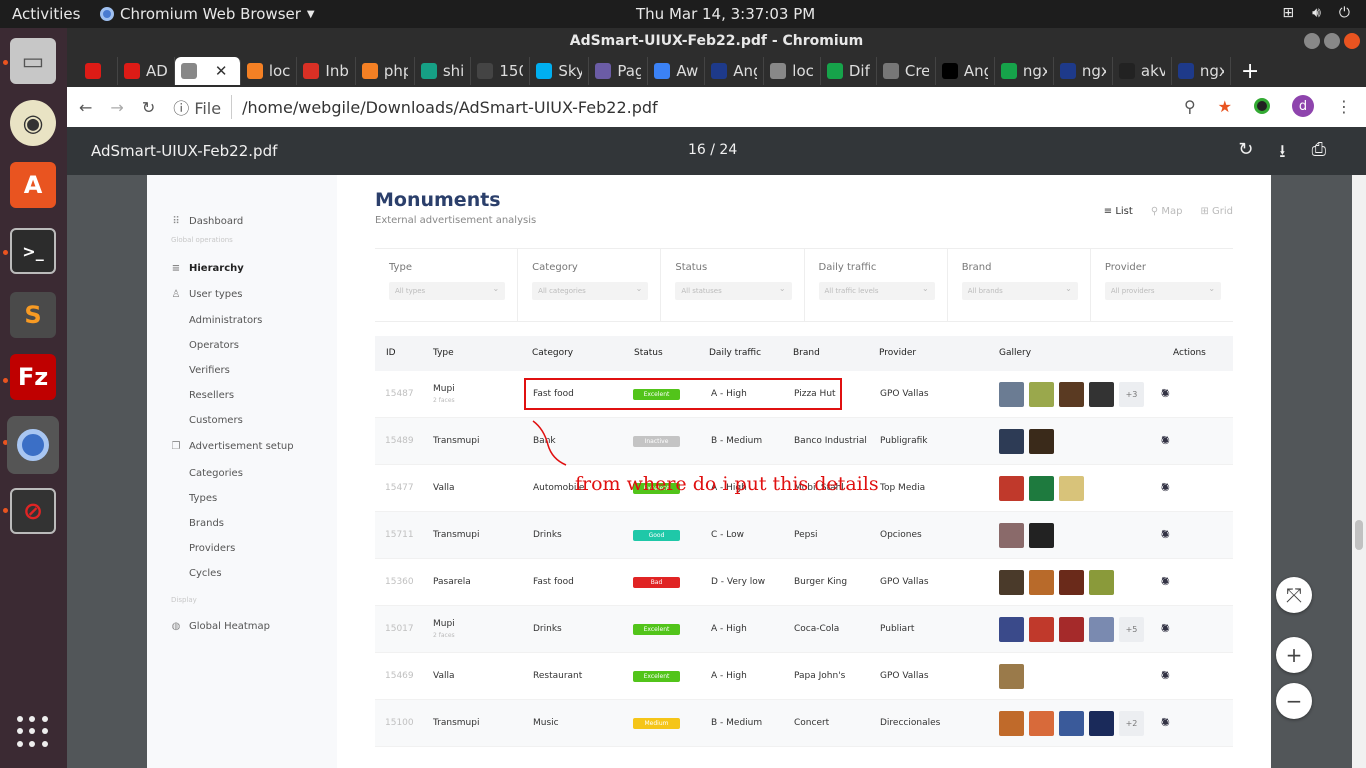 The height and width of the screenshot is (768, 1366). I want to click on system-tray: ⊞ 🔊︎ ⏻, so click(1316, 13).